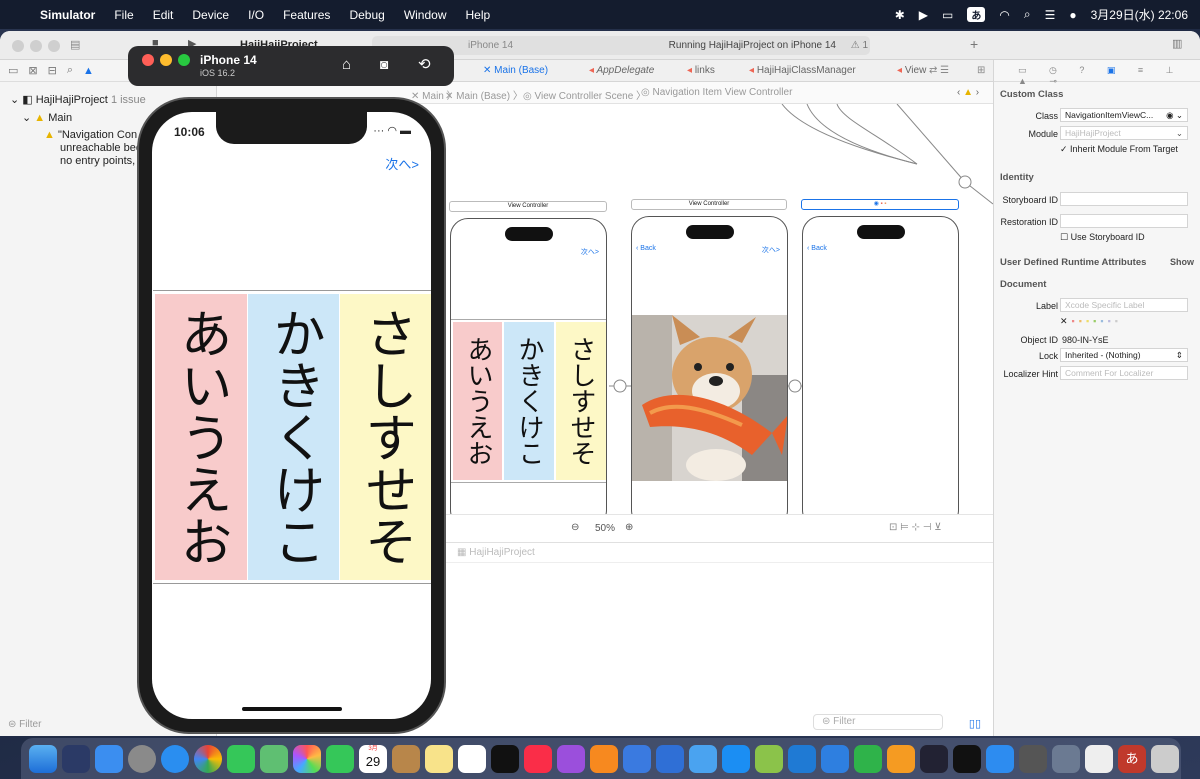  What do you see at coordinates (184, 60) in the screenshot?
I see `sim-zoom-button` at bounding box center [184, 60].